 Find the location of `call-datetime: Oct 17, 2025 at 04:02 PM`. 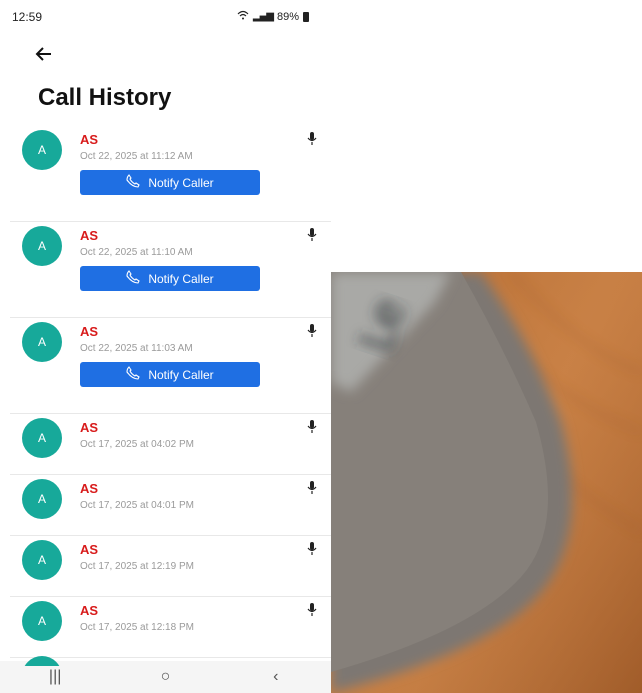

call-datetime: Oct 17, 2025 at 04:02 PM is located at coordinates (137, 444).